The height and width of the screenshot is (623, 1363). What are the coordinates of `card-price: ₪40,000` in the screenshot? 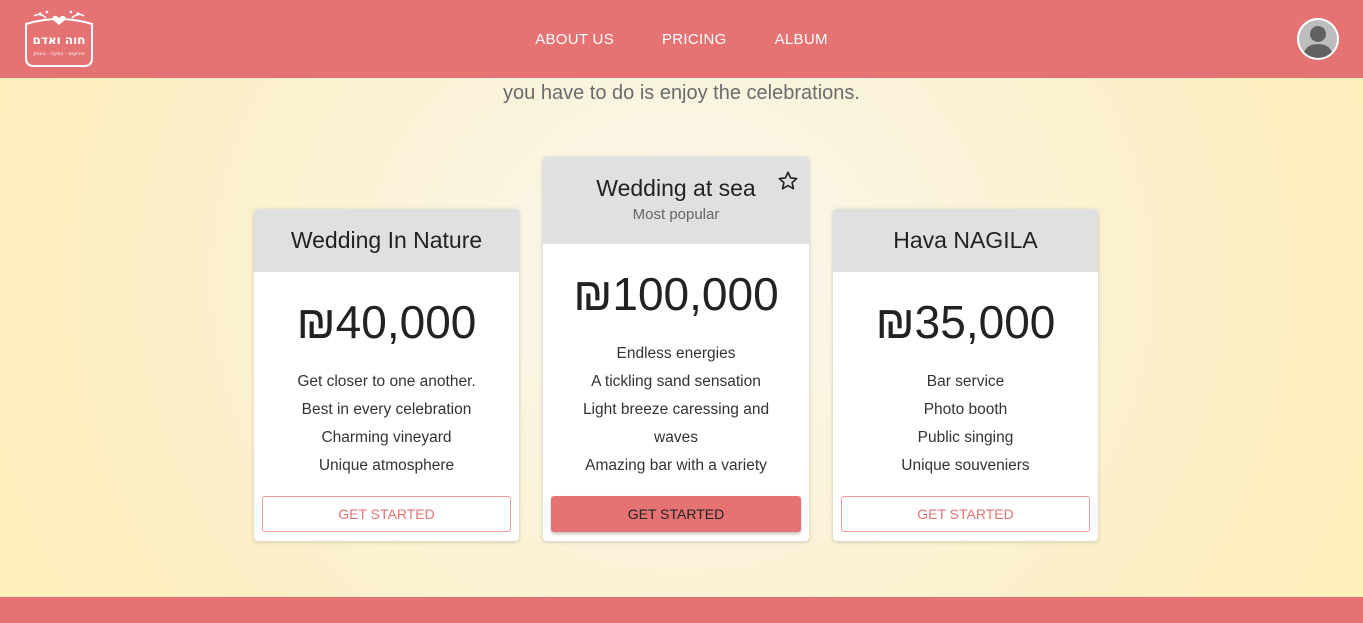 It's located at (386, 322).